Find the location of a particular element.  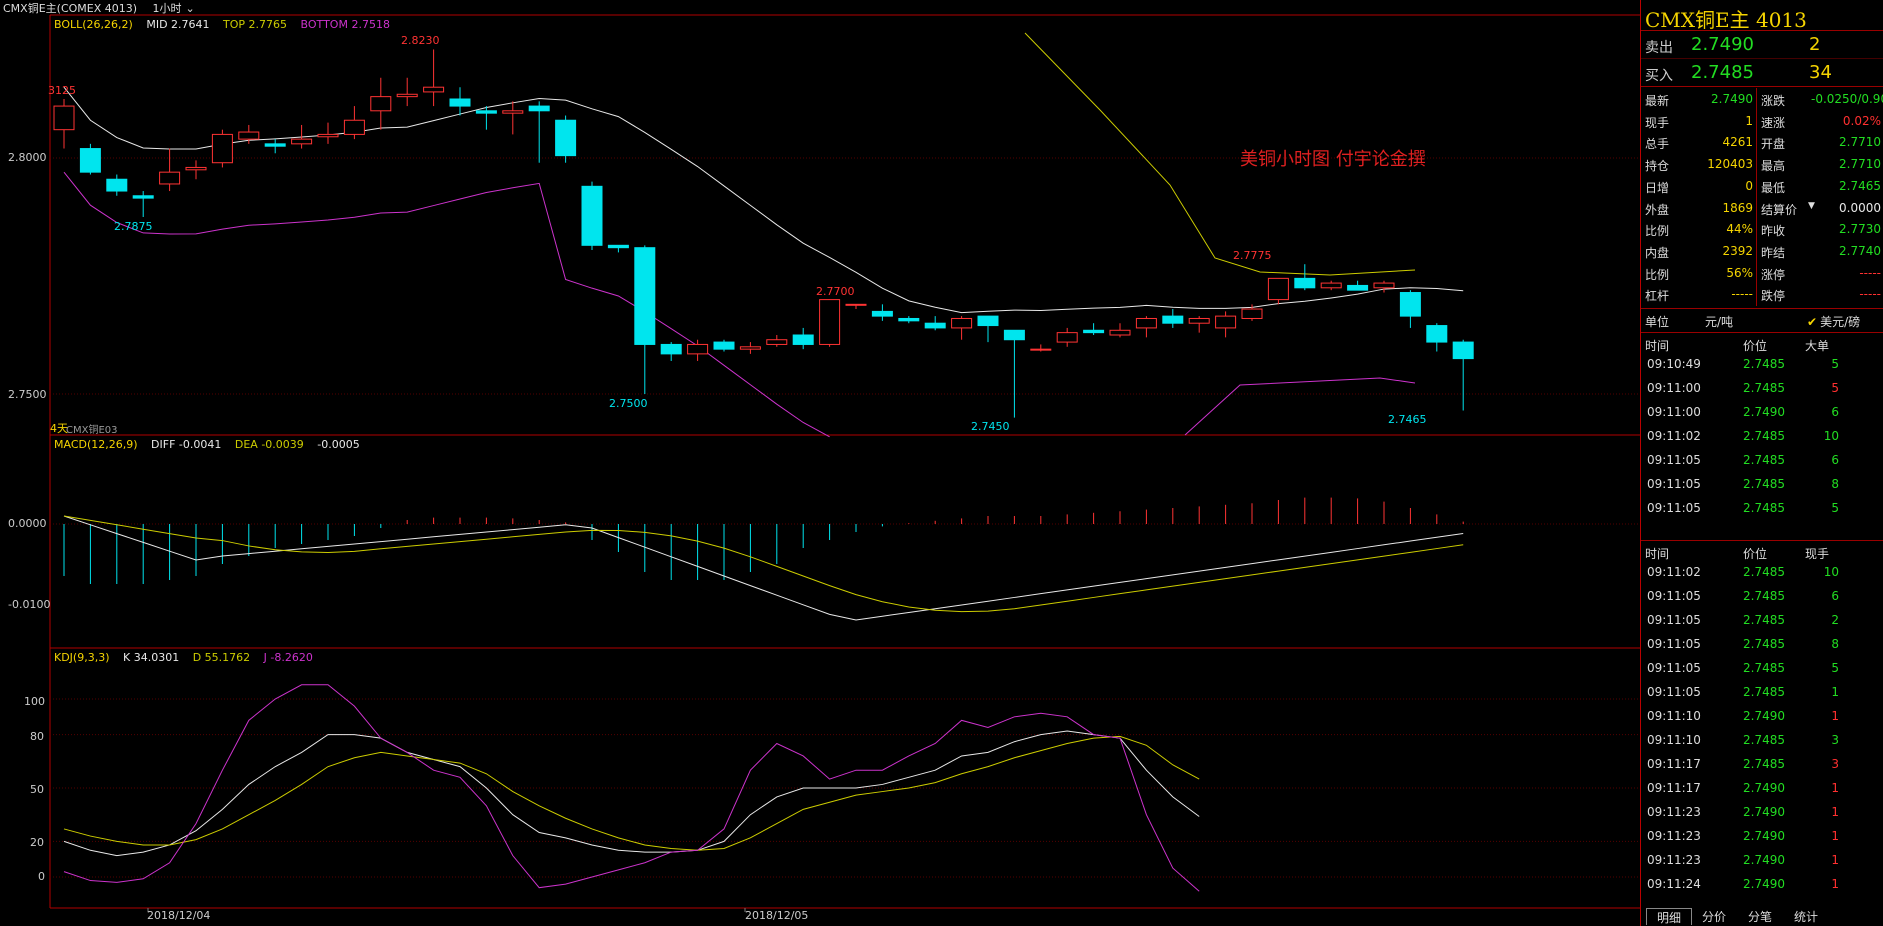

tick-time: 09:10:49 is located at coordinates (1674, 364).